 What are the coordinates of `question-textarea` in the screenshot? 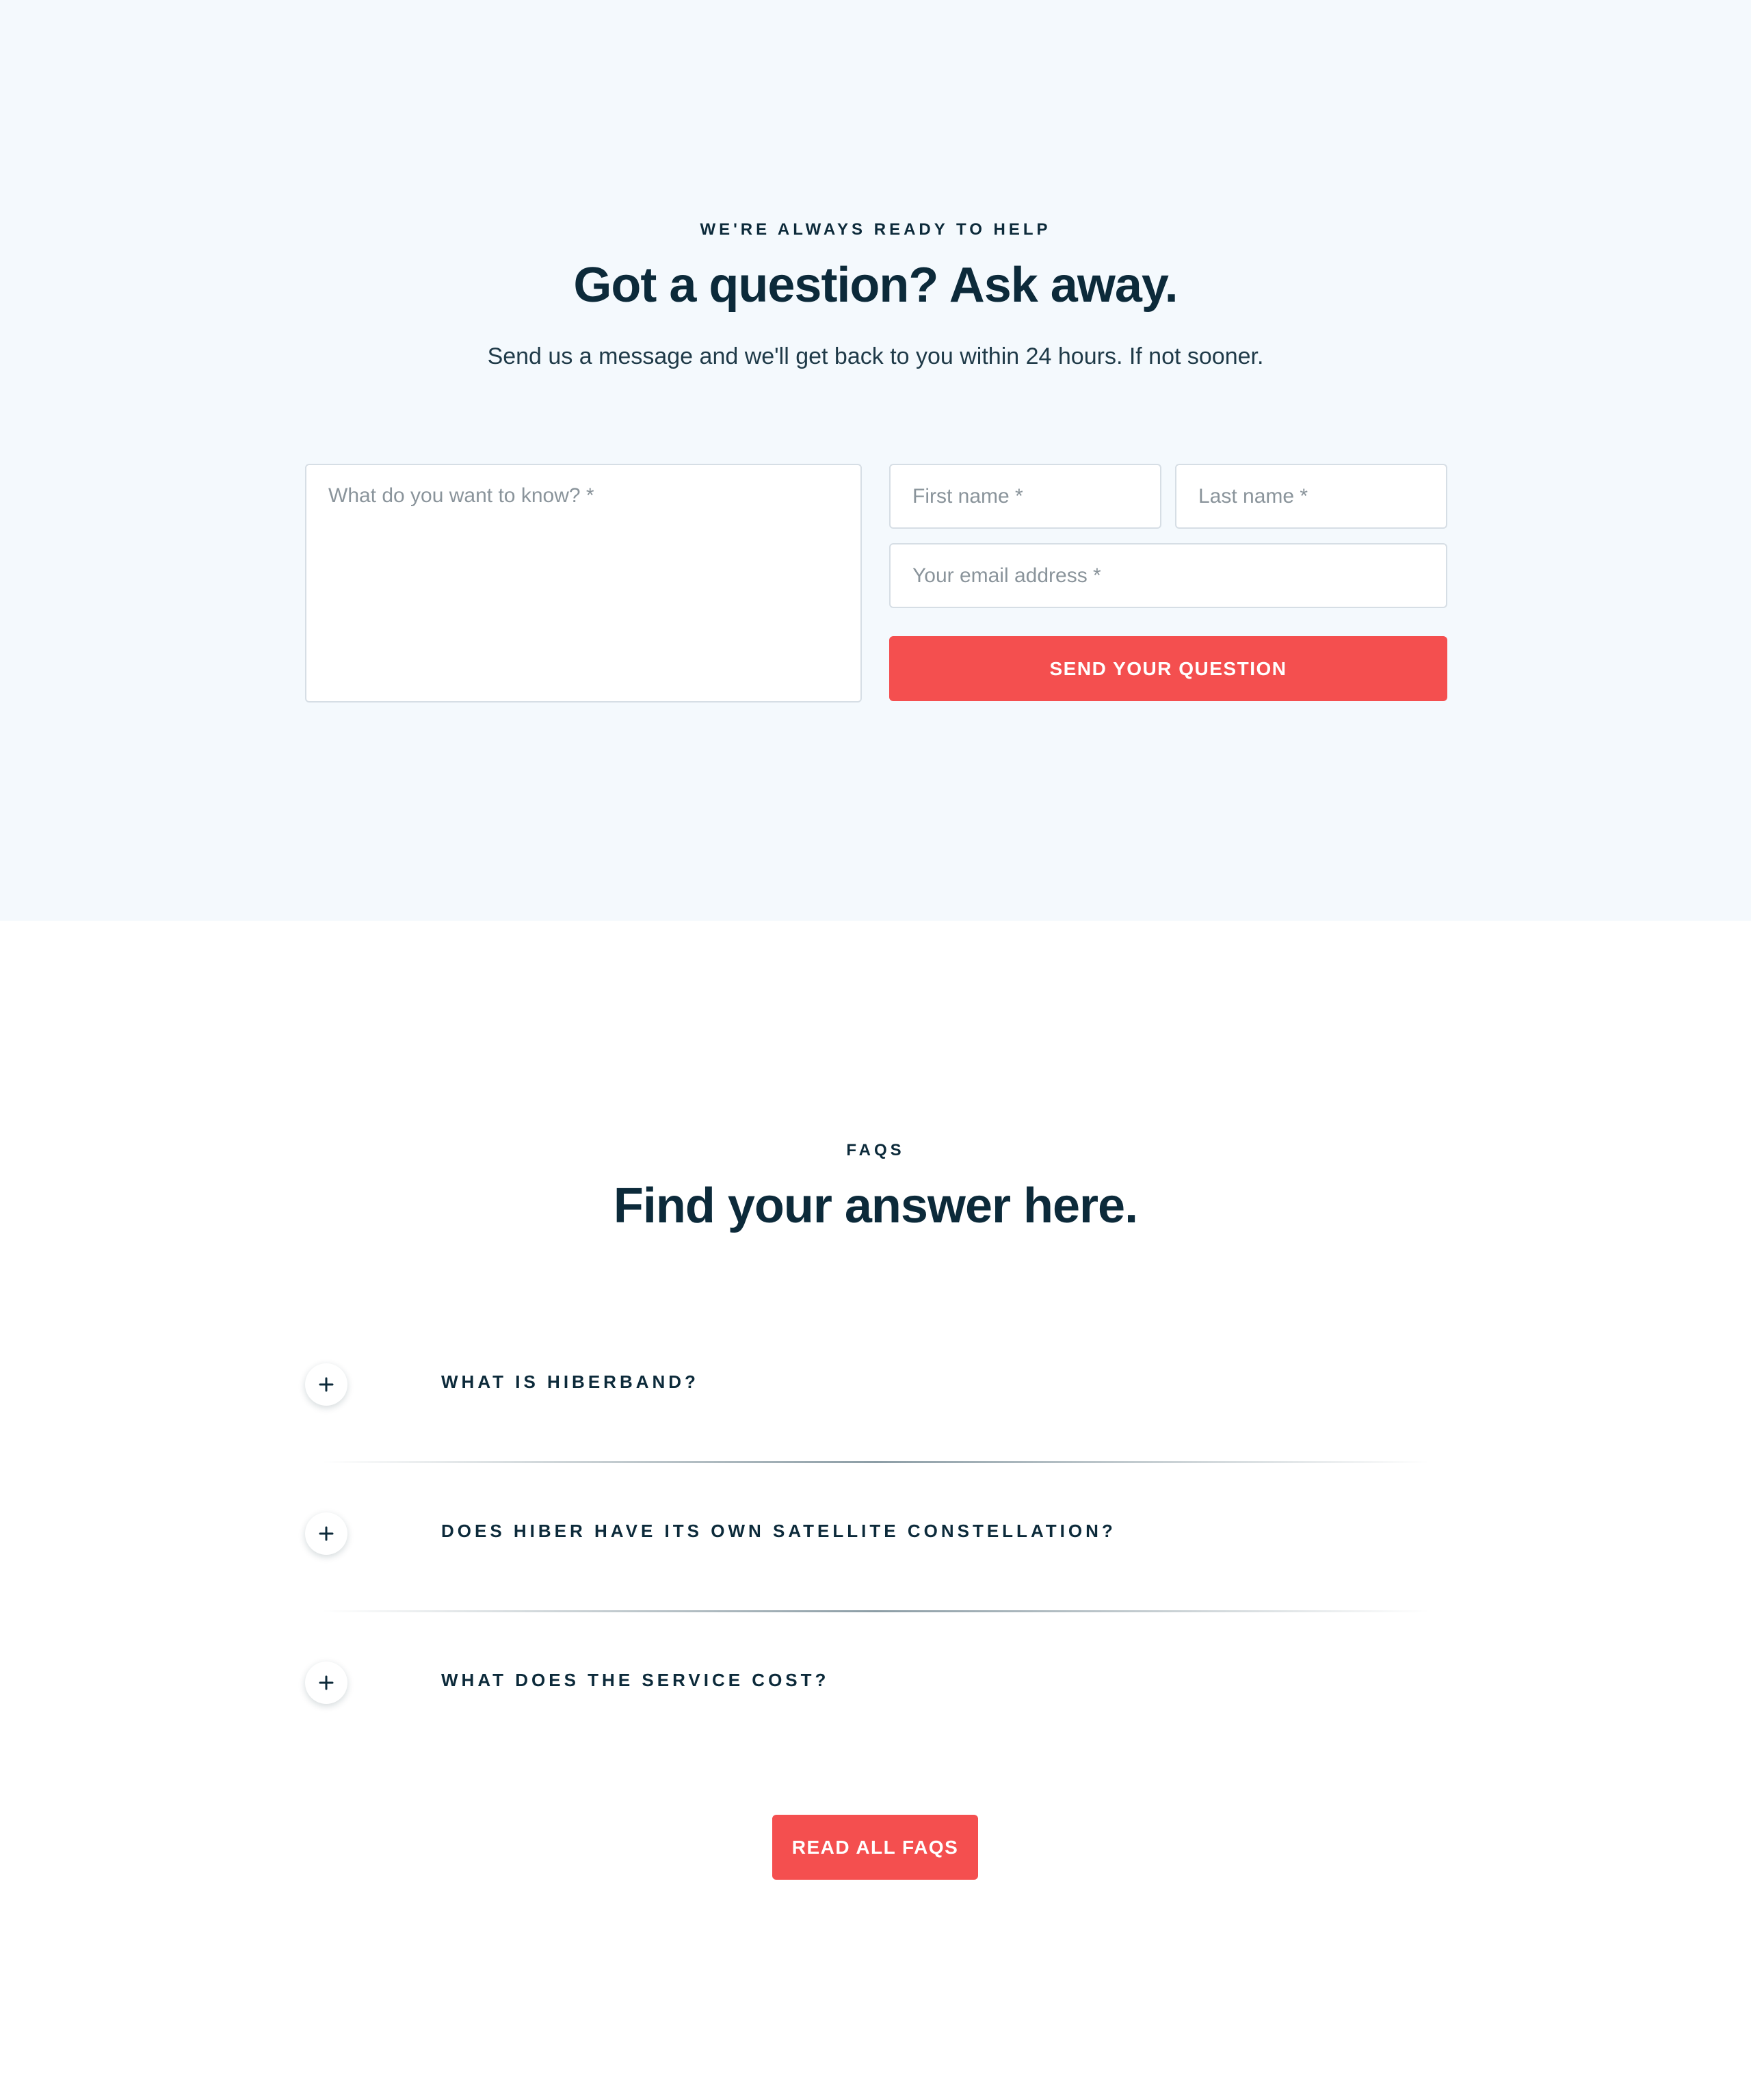 It's located at (583, 583).